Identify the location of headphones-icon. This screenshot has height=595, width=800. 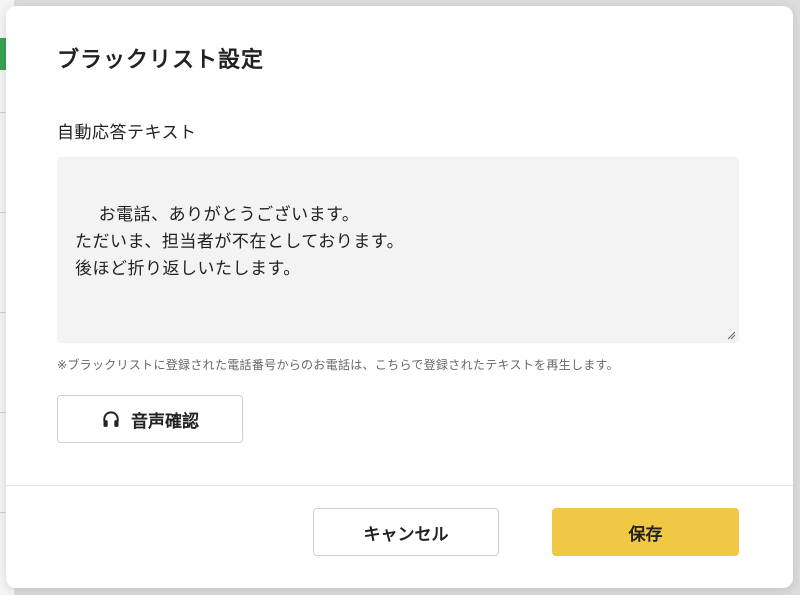
(111, 419).